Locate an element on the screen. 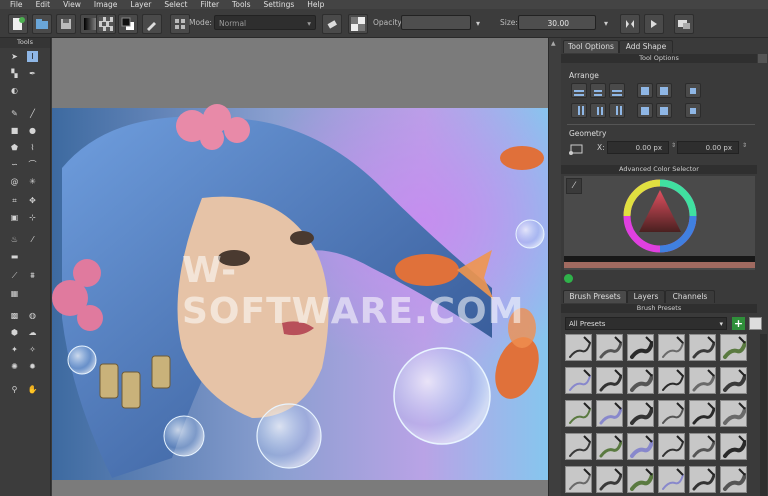  measure-tool: ⟋ is located at coordinates (14, 275).